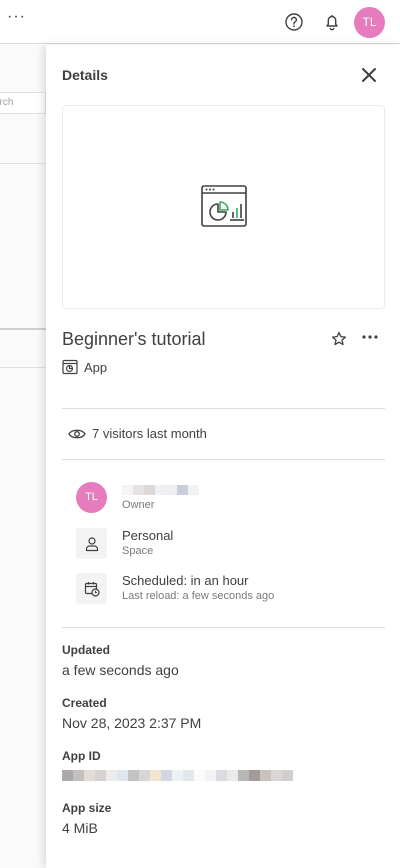  What do you see at coordinates (70, 367) in the screenshot?
I see `app-icon` at bounding box center [70, 367].